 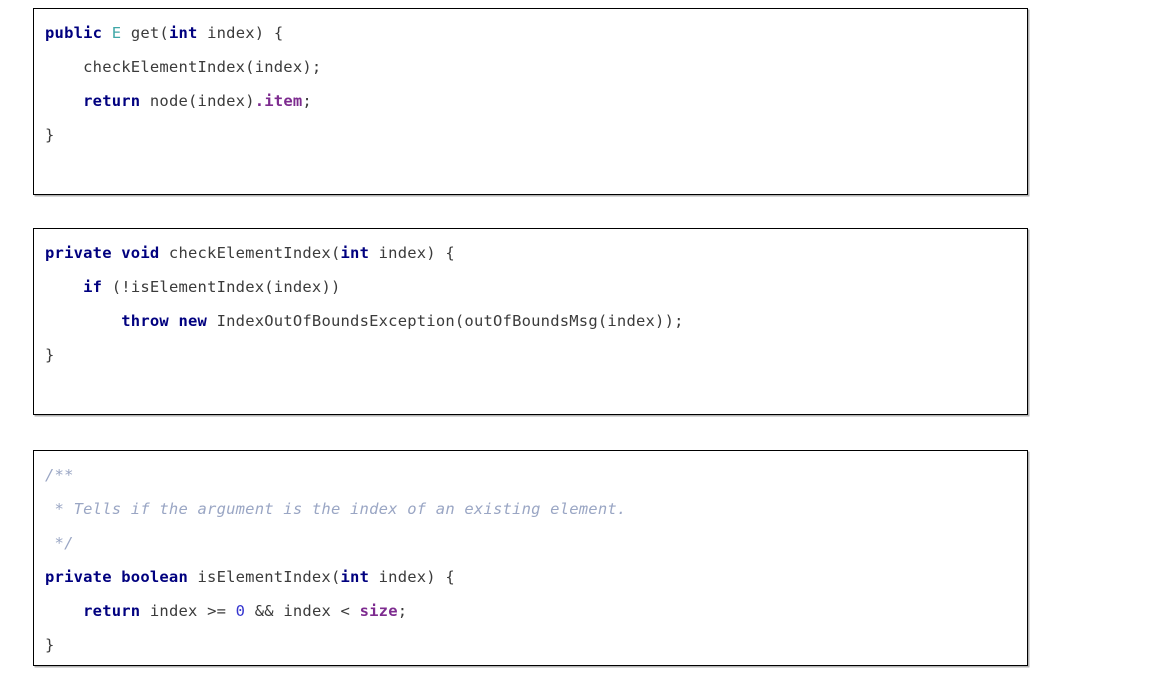 What do you see at coordinates (530, 475) in the screenshot?
I see `code-line: /**` at bounding box center [530, 475].